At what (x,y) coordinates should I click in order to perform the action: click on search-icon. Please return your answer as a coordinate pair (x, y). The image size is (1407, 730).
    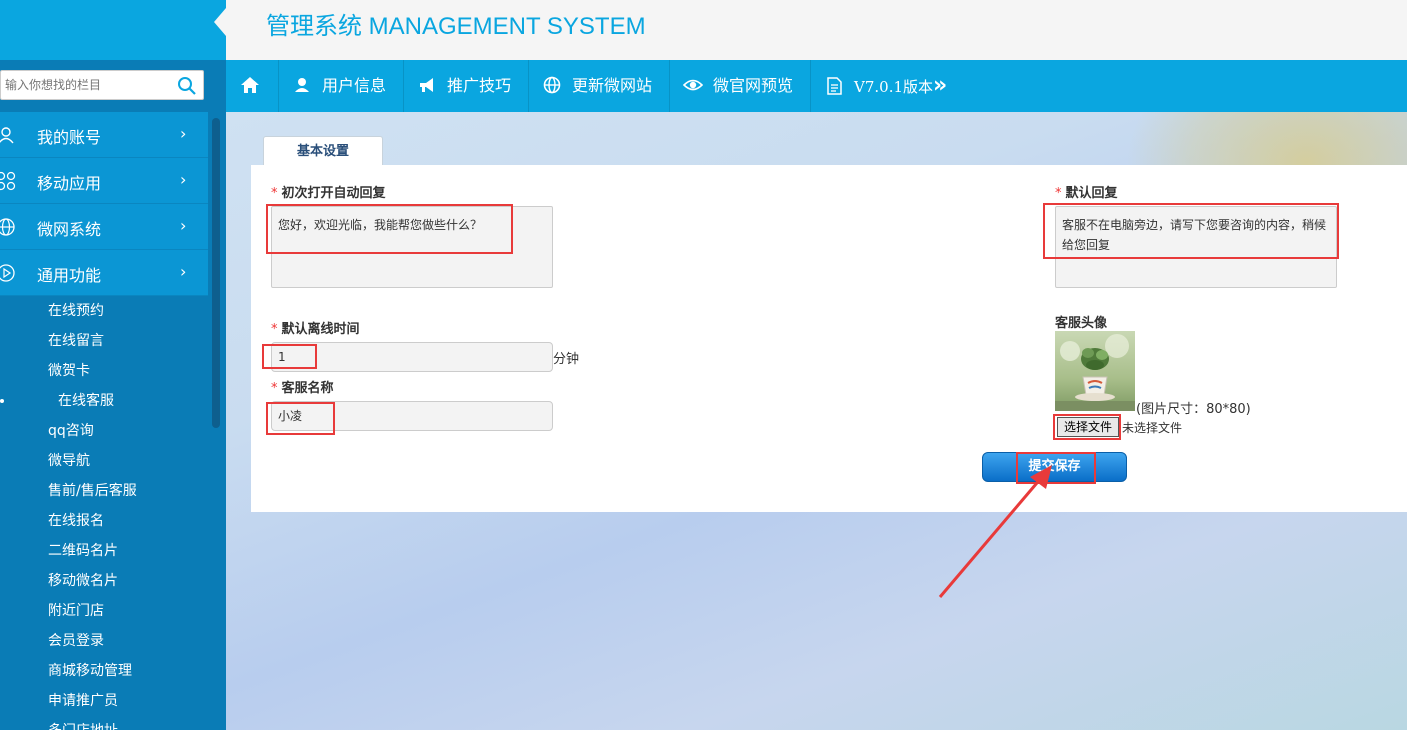
    Looking at the image, I should click on (187, 86).